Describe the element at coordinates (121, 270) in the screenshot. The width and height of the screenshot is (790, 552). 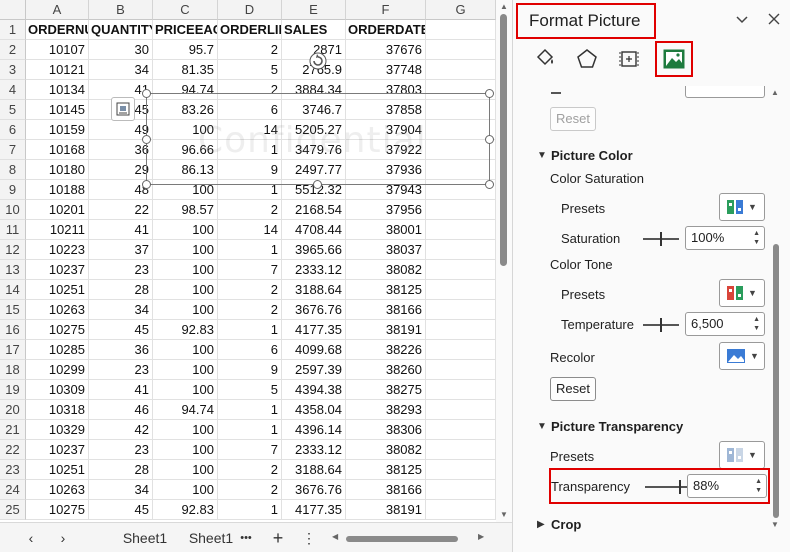
I see `table-cell: 23` at that location.